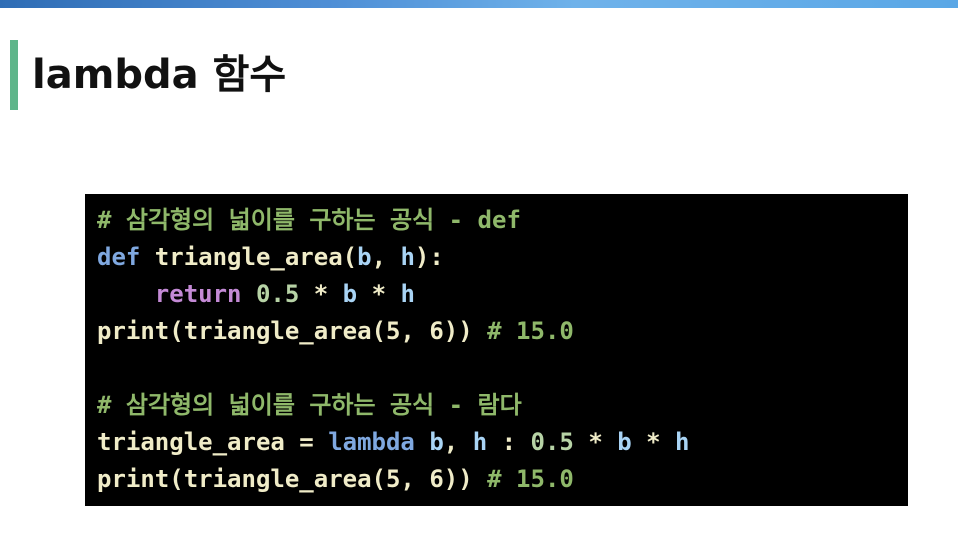 The width and height of the screenshot is (958, 560). What do you see at coordinates (159, 75) in the screenshot?
I see `slide-title: lambda 함수` at bounding box center [159, 75].